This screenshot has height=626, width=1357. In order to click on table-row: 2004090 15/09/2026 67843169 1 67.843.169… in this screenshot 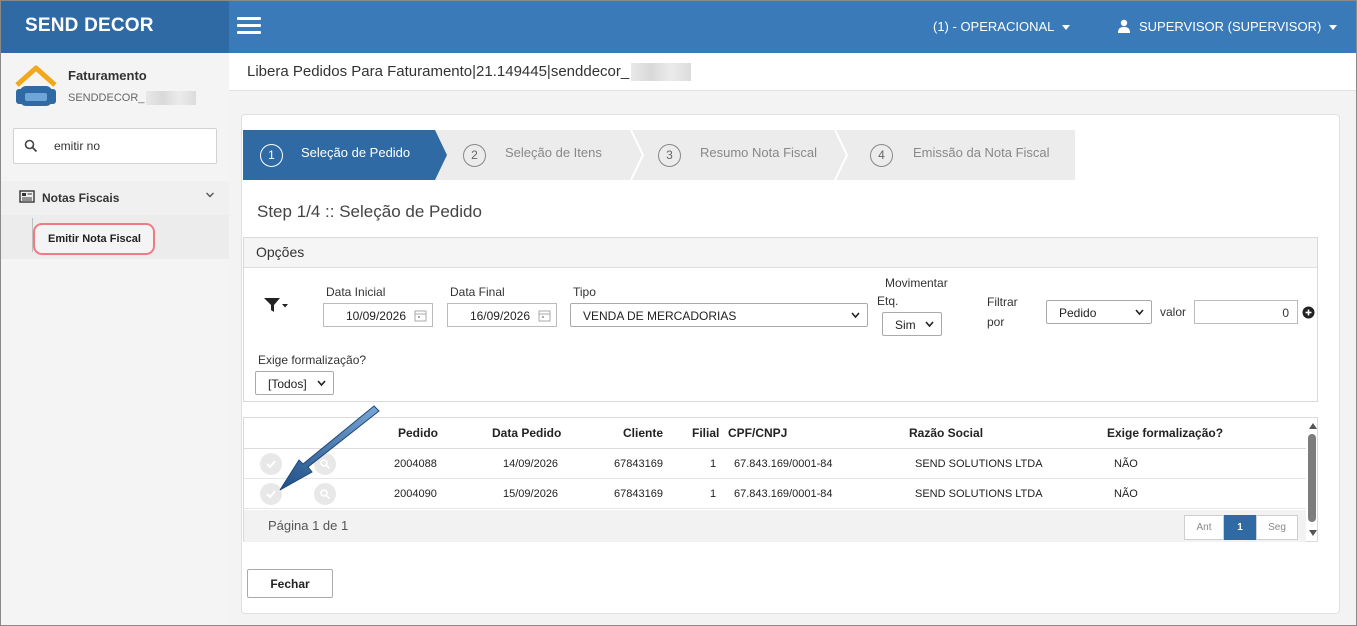, I will do `click(775, 494)`.